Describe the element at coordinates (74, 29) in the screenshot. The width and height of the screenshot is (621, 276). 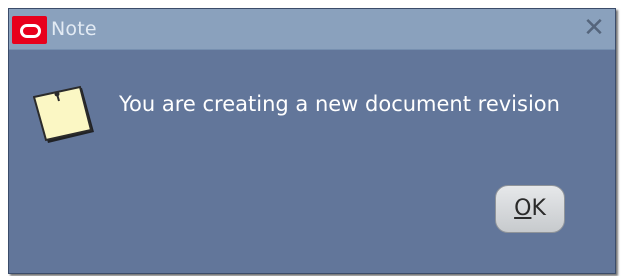
I see `window-title: Note` at that location.